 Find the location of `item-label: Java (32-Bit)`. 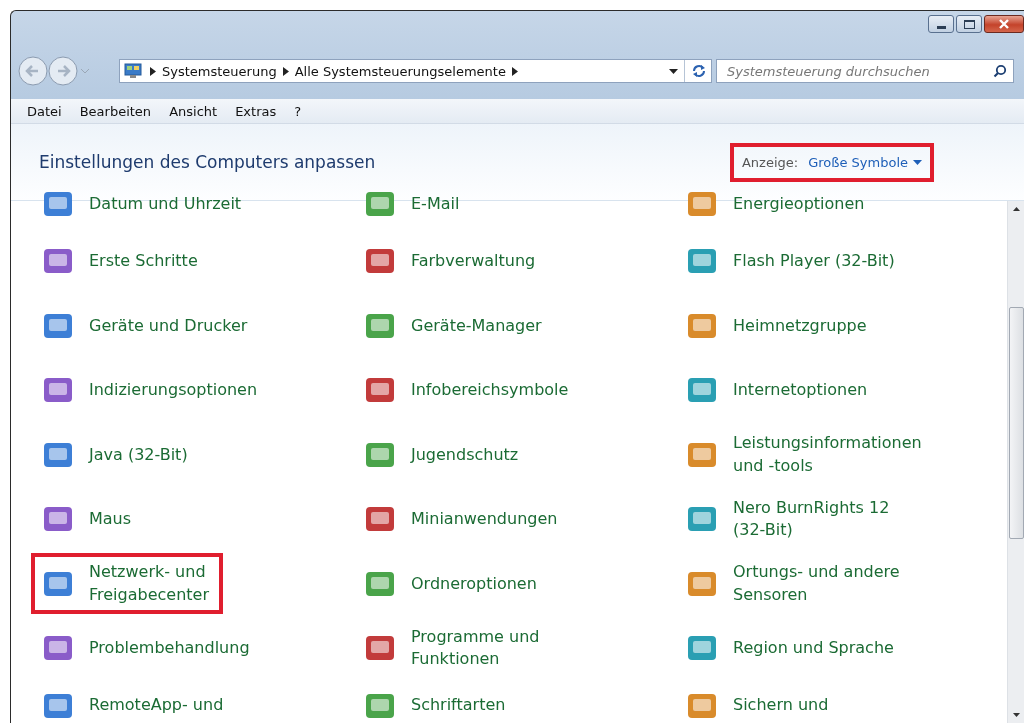

item-label: Java (32-Bit) is located at coordinates (138, 454).